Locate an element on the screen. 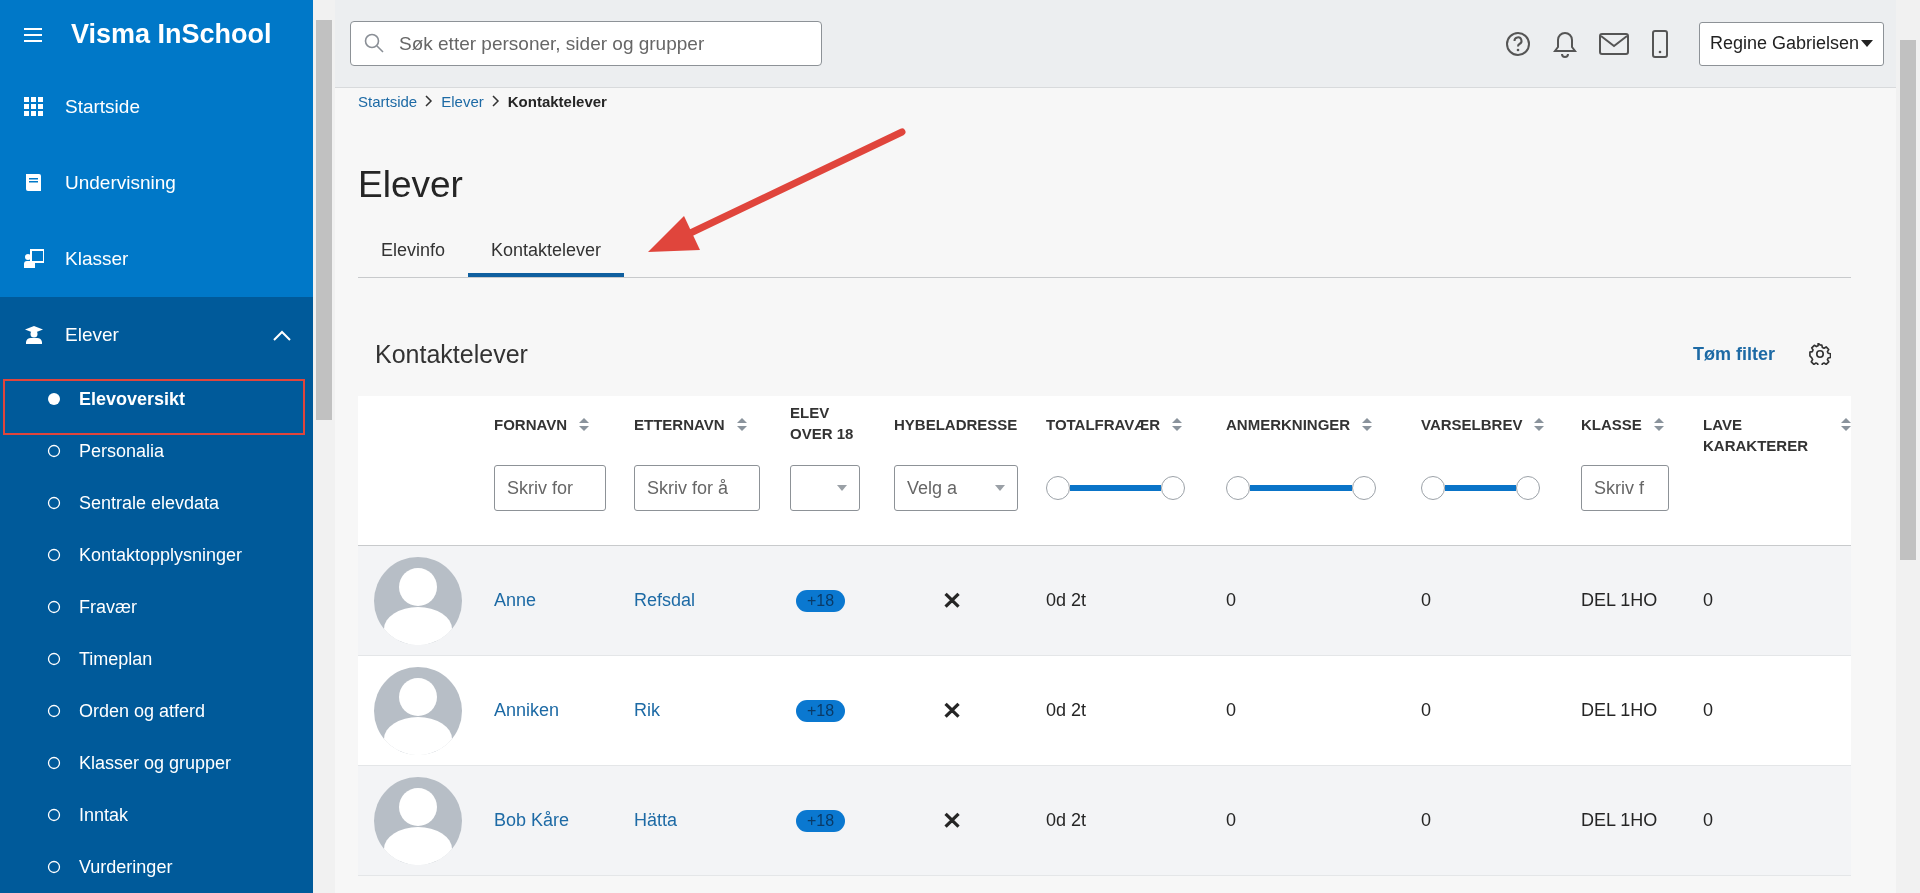  sidebar-subitem: Kontaktopplysninger is located at coordinates (156, 555).